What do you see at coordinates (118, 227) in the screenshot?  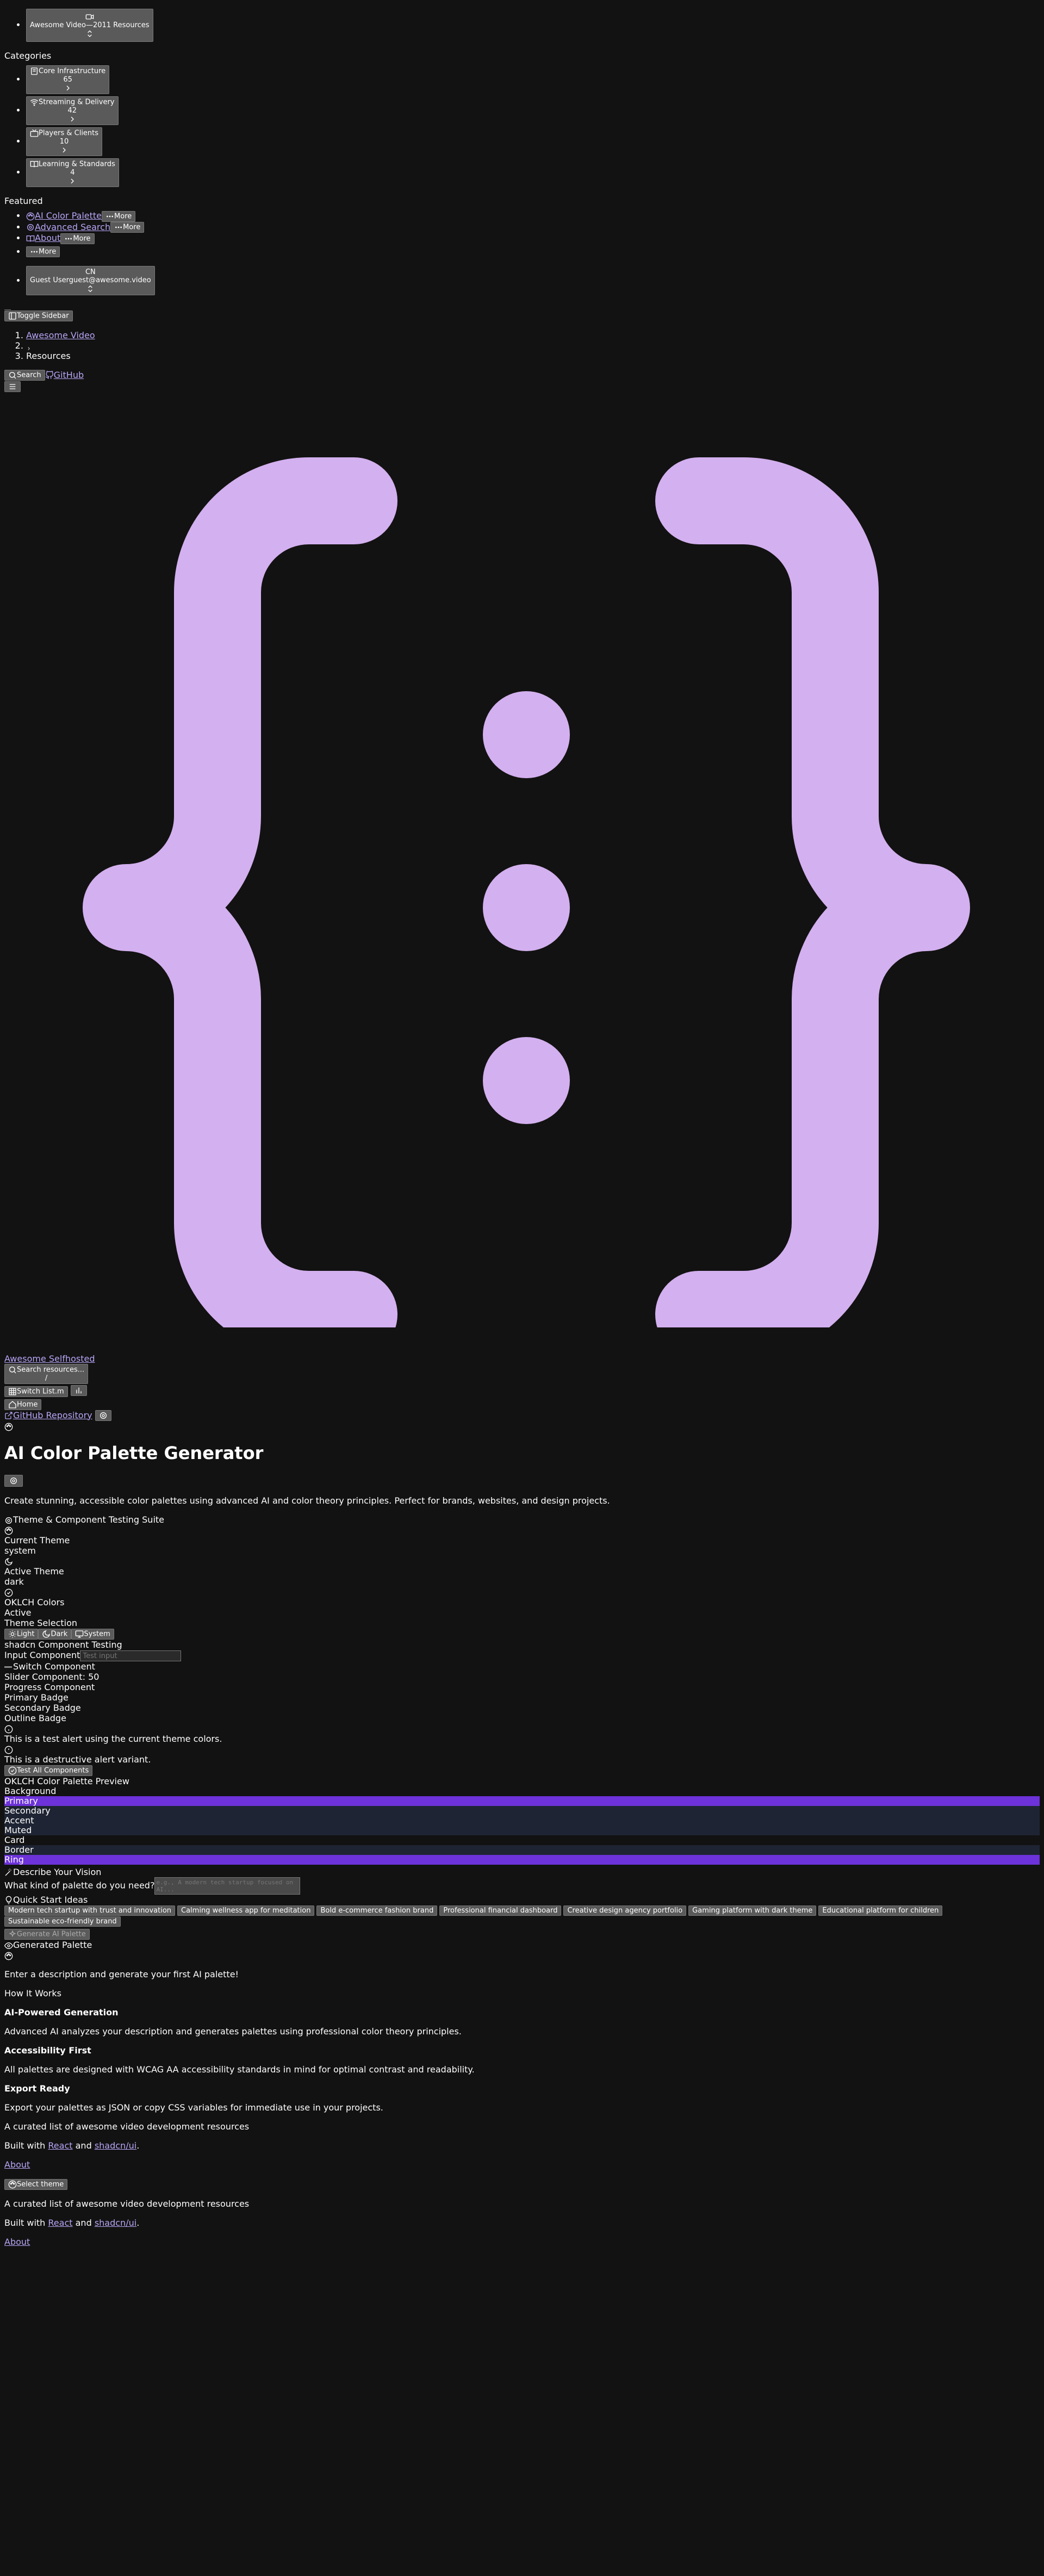 I see `more-horizontal-icon` at bounding box center [118, 227].